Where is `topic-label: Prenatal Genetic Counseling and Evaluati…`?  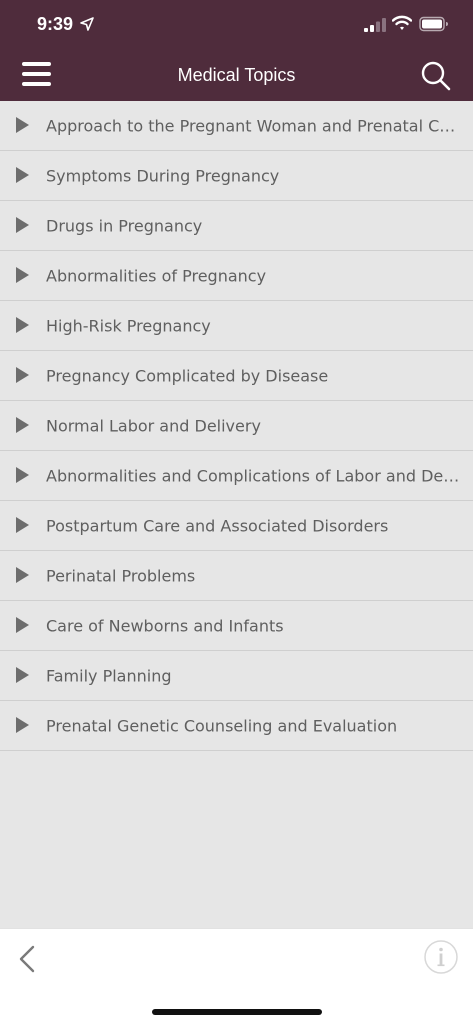 topic-label: Prenatal Genetic Counseling and Evaluati… is located at coordinates (222, 725).